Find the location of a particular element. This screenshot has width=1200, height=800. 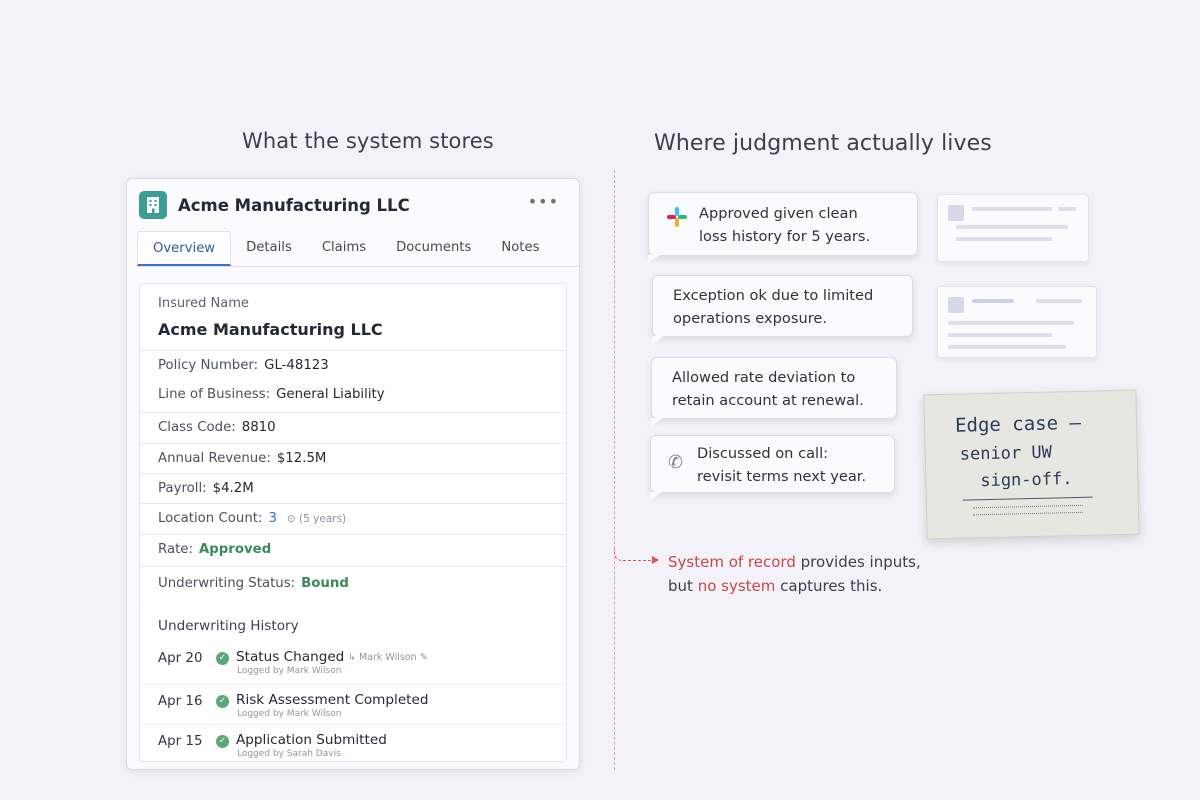

left-heading: What the system stores is located at coordinates (368, 141).